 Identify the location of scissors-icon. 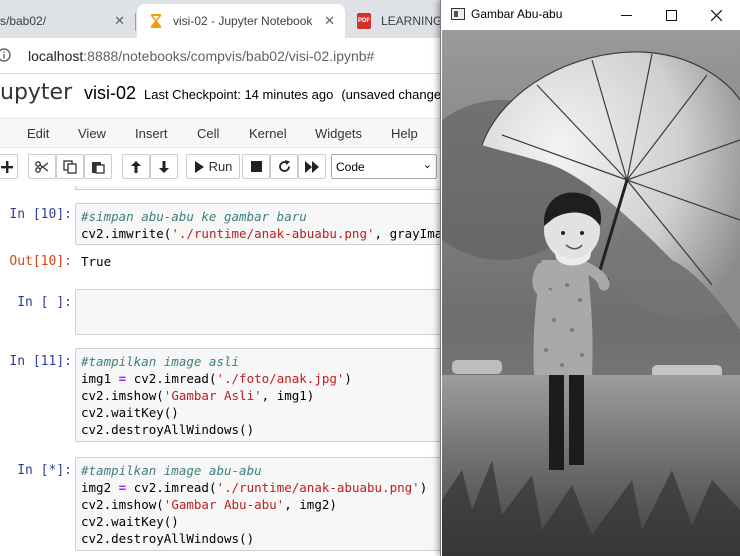
(42, 166).